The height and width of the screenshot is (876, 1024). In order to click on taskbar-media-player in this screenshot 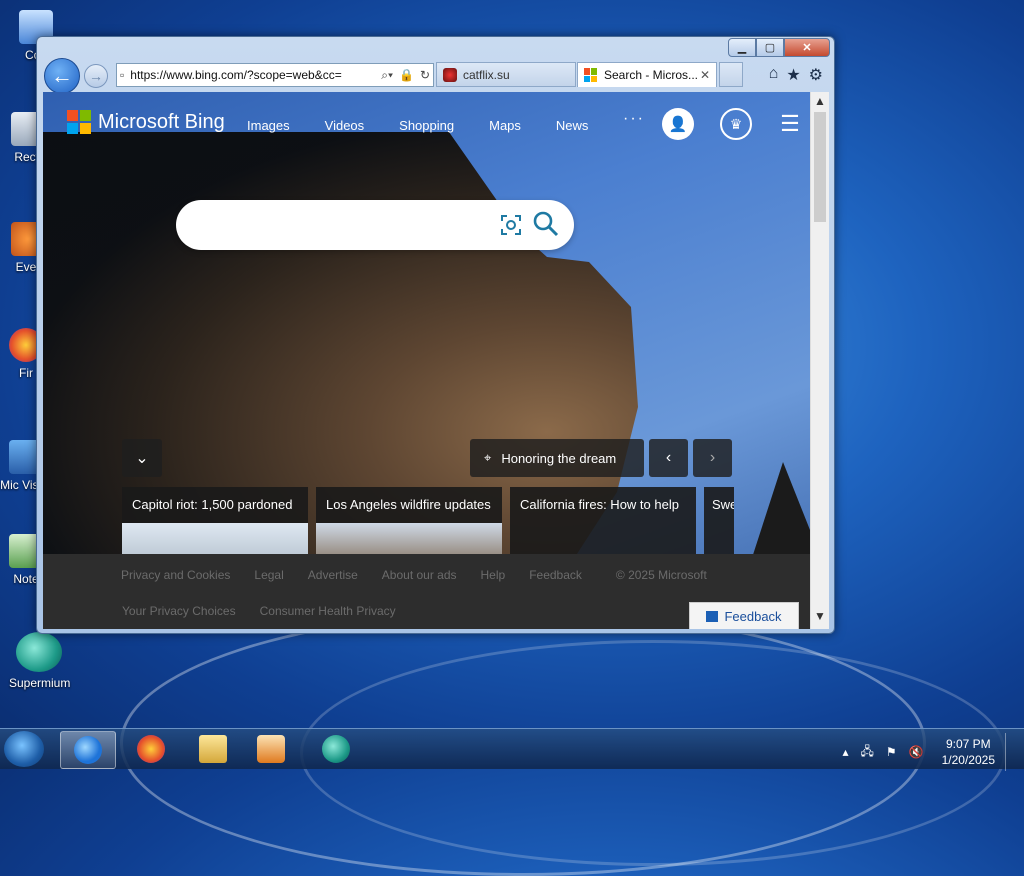, I will do `click(271, 749)`.